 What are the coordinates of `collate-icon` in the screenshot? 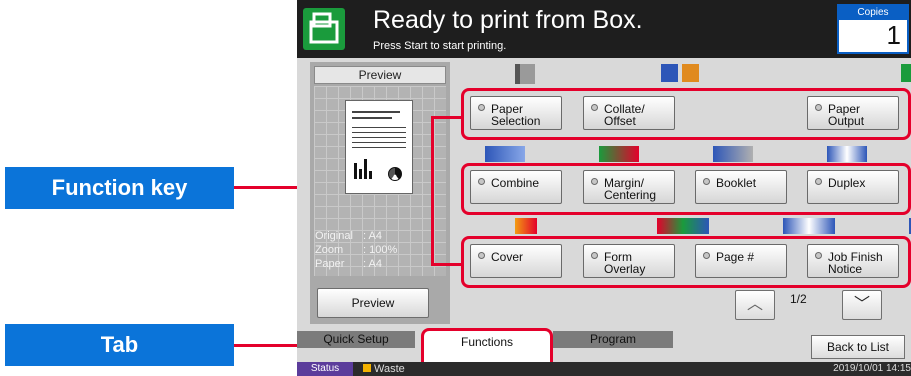 It's located at (680, 73).